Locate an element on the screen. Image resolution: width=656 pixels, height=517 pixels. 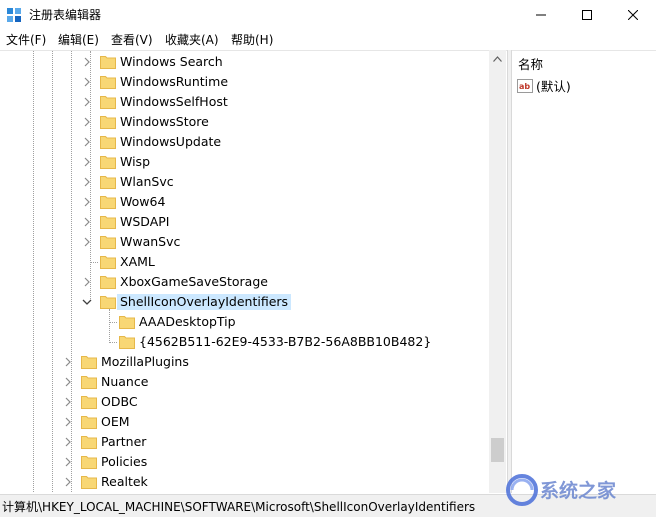
tree-item-label: Realtek is located at coordinates (124, 481).